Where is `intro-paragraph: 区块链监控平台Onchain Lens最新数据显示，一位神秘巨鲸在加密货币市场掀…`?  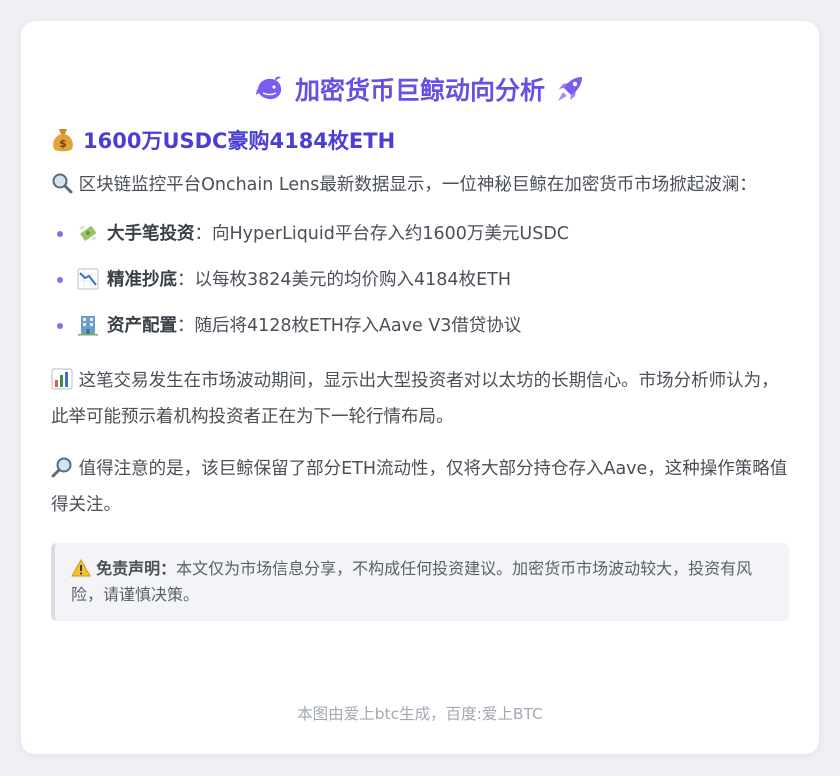
intro-paragraph: 区块链监控平台Onchain Lens最新数据显示，一位神秘巨鲸在加密货币市场掀… is located at coordinates (420, 185).